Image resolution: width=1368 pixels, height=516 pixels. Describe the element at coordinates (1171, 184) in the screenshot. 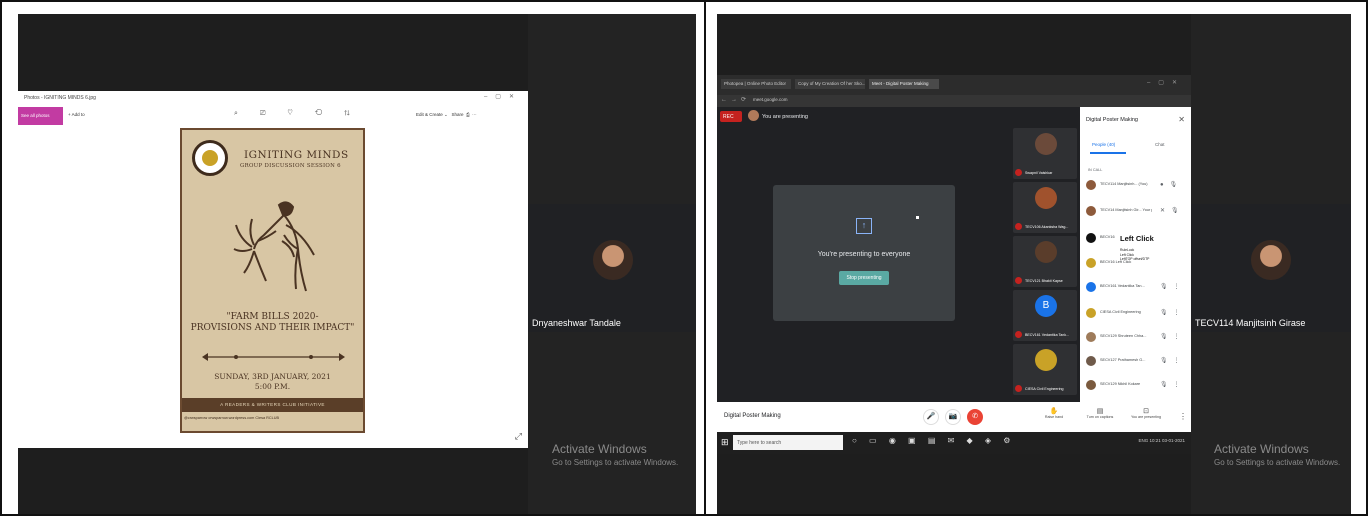

I see `mic-icon: ●🎙` at that location.